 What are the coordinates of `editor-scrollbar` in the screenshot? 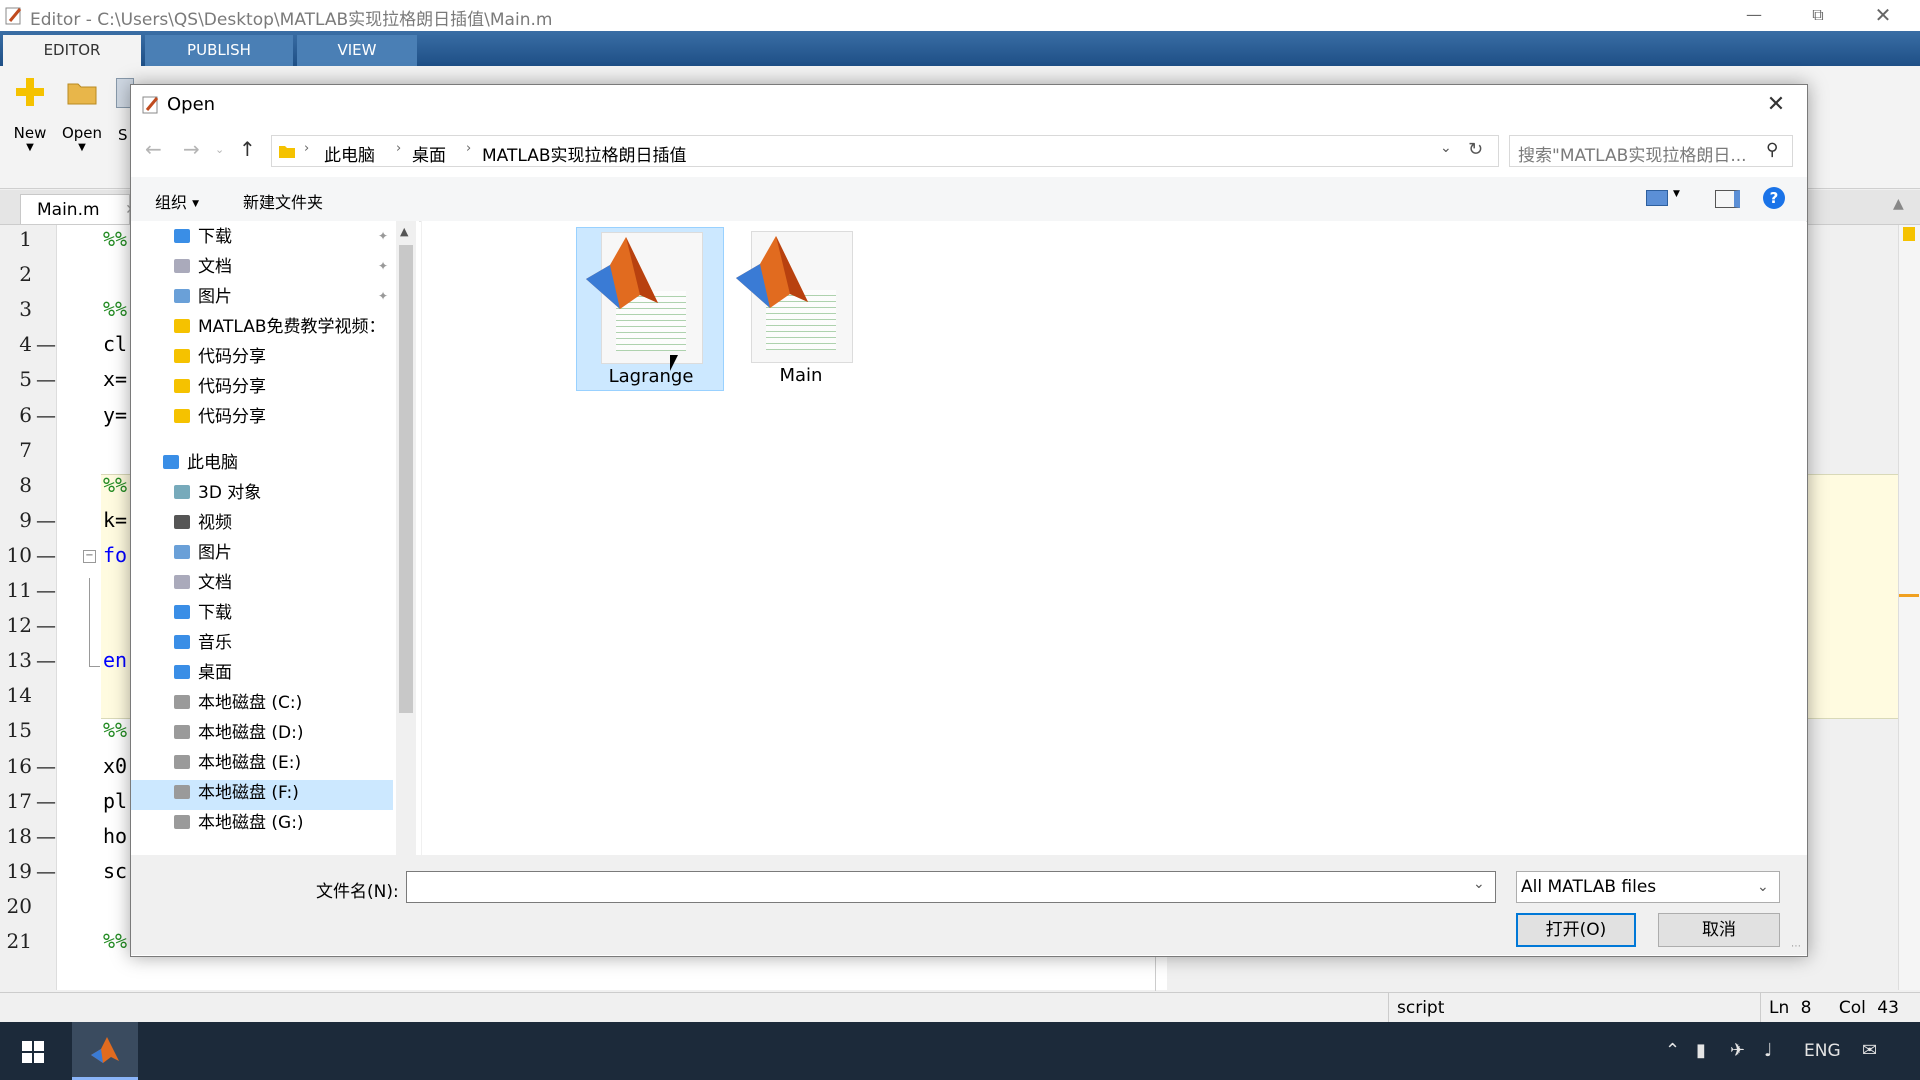 It's located at (1909, 607).